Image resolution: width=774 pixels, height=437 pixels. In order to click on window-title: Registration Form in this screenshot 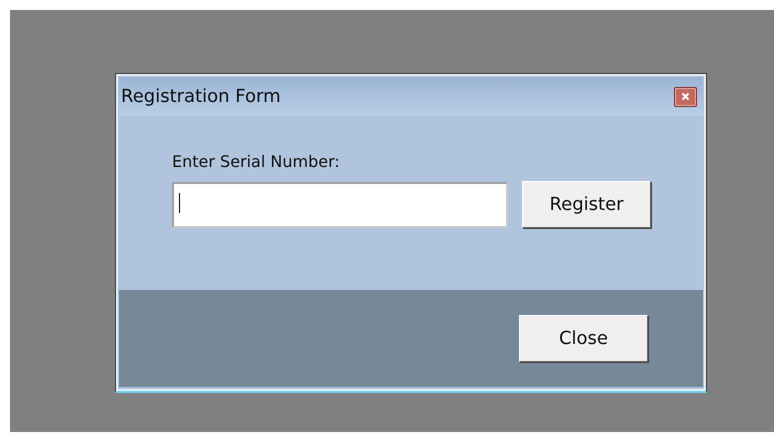, I will do `click(201, 96)`.